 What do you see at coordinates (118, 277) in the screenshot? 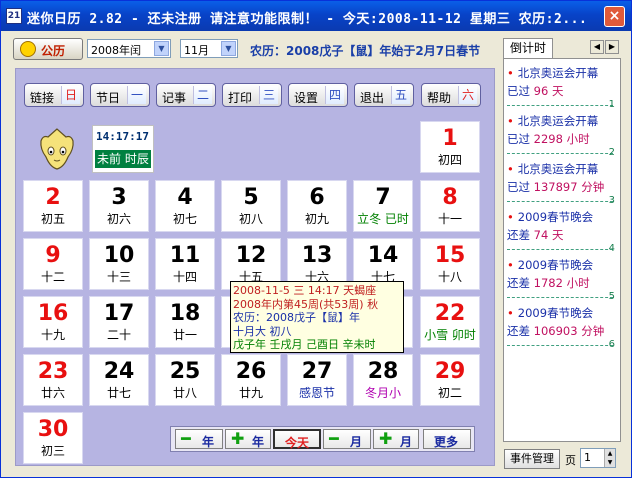
I see `lunar-label: 十三` at bounding box center [118, 277].